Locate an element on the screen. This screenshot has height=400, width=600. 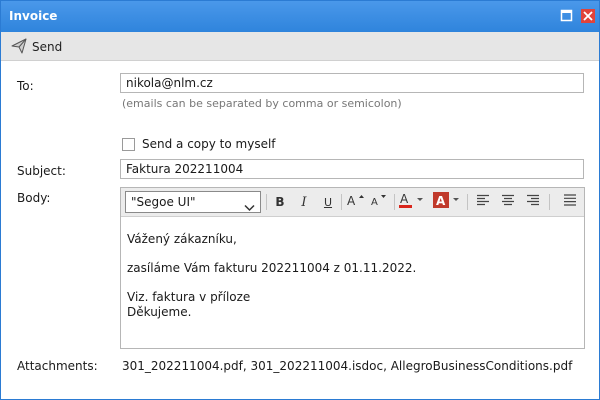
close-button is located at coordinates (588, 16).